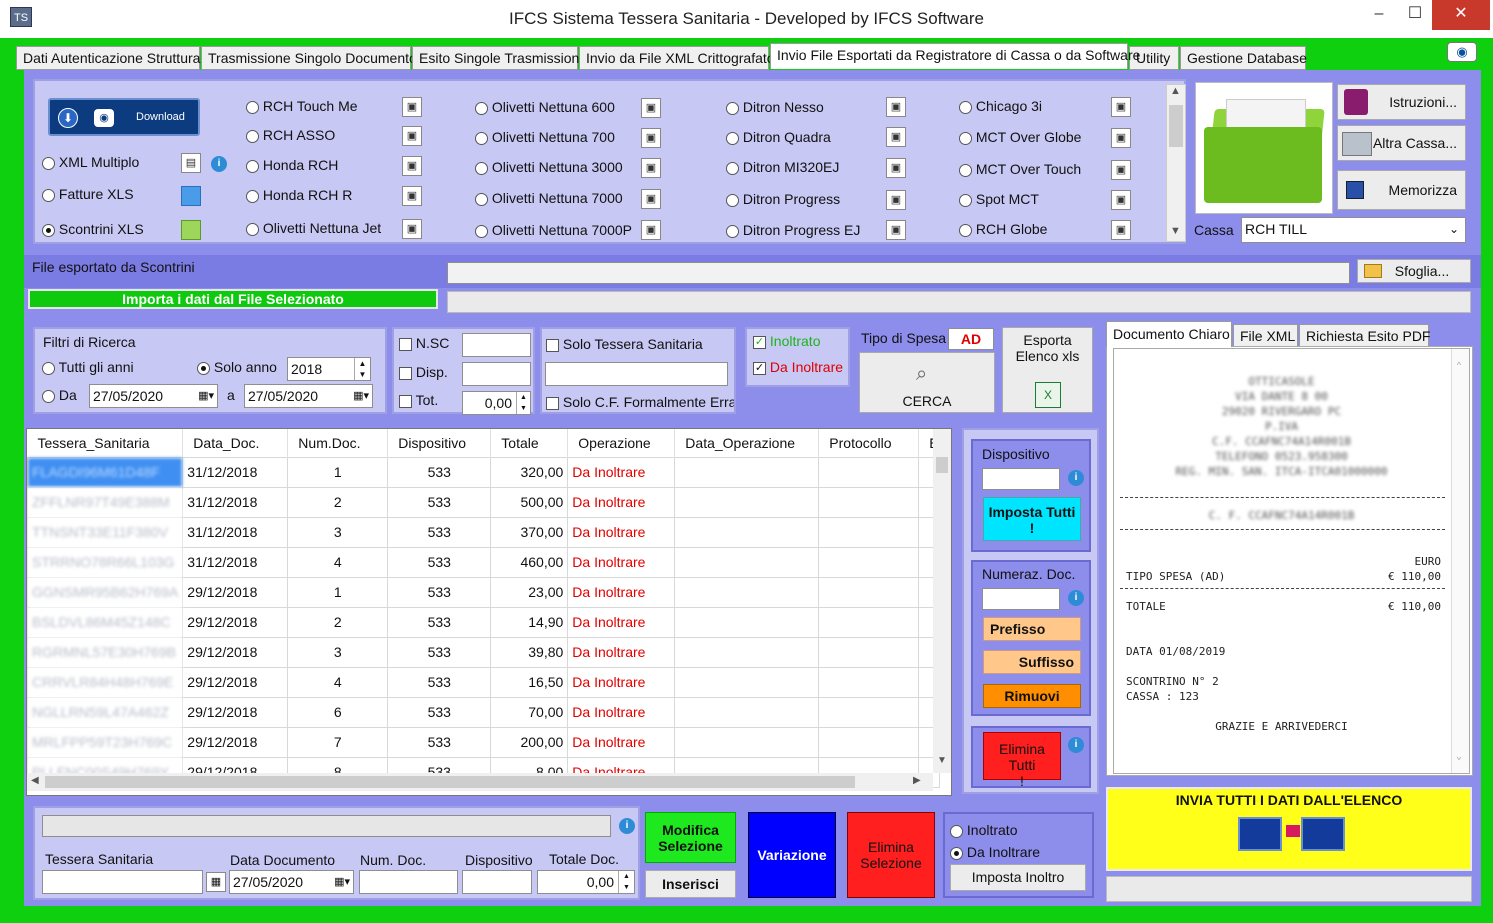 This screenshot has width=1493, height=923. What do you see at coordinates (1032, 696) in the screenshot?
I see `rimuovi-button: Rimuovi` at bounding box center [1032, 696].